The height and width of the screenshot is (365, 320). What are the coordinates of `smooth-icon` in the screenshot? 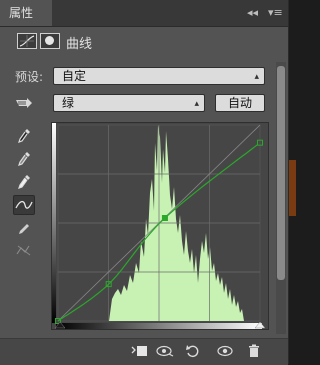 It's located at (23, 250).